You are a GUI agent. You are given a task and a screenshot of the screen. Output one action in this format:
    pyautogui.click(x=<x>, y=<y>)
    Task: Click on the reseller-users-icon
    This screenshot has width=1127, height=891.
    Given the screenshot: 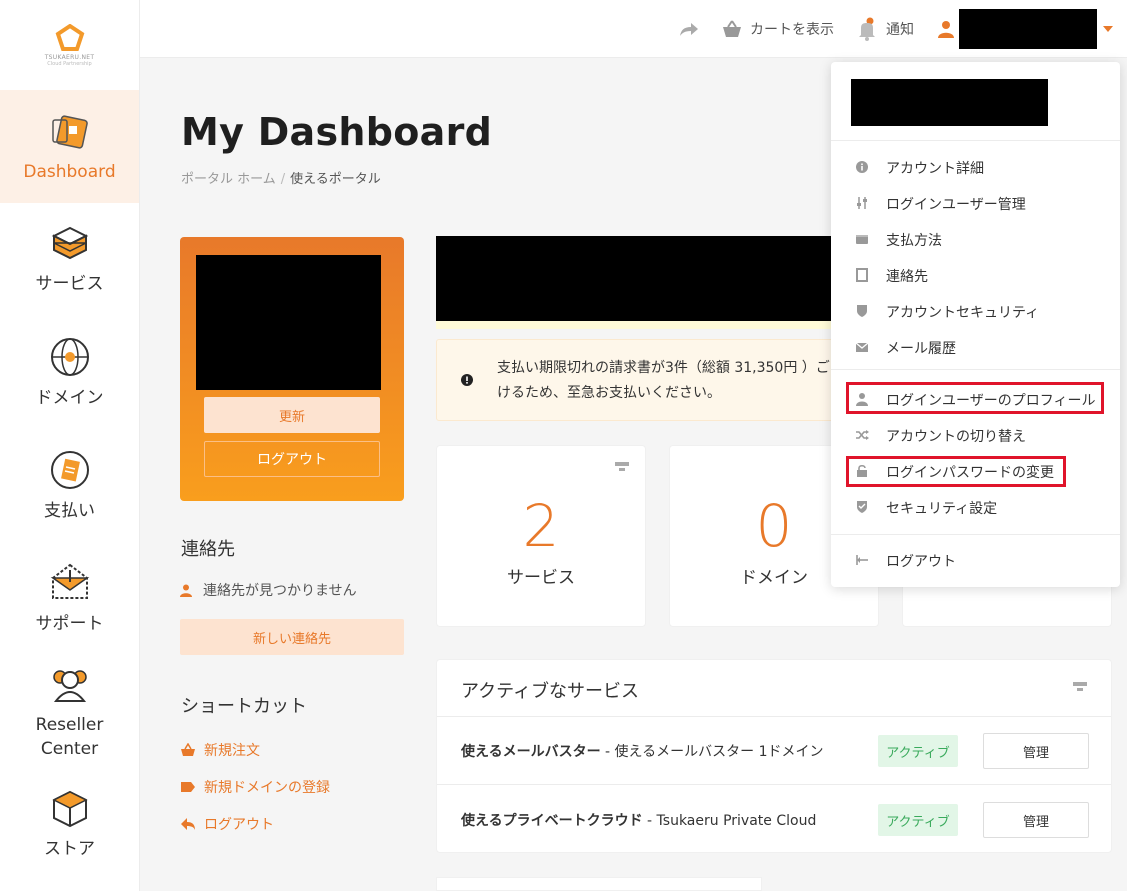 What is the action you would take?
    pyautogui.click(x=69, y=685)
    